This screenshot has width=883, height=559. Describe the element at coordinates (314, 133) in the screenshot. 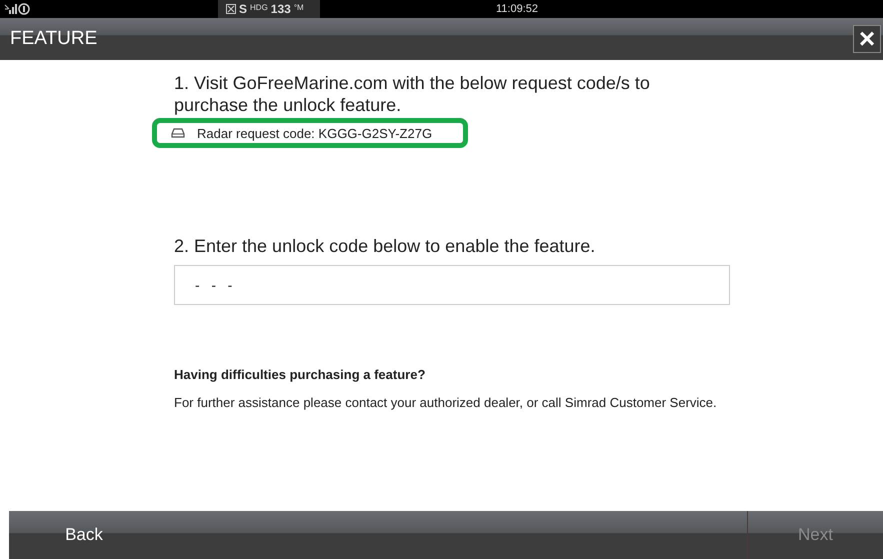

I see `request-code: Radar request code: KGGG-G2SY-Z27G` at that location.